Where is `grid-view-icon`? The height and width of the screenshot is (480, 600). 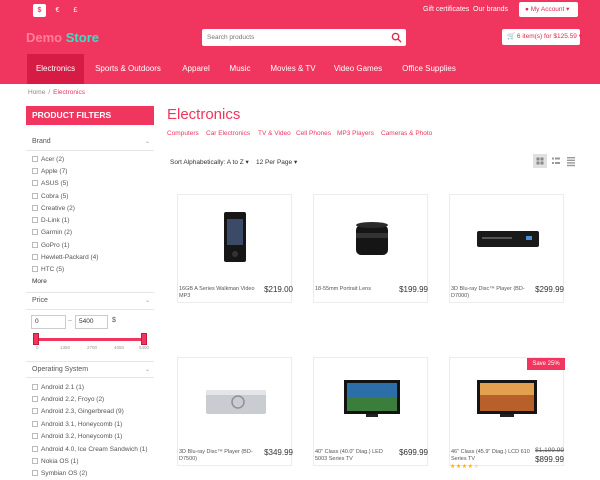
grid-view-icon is located at coordinates (540, 161).